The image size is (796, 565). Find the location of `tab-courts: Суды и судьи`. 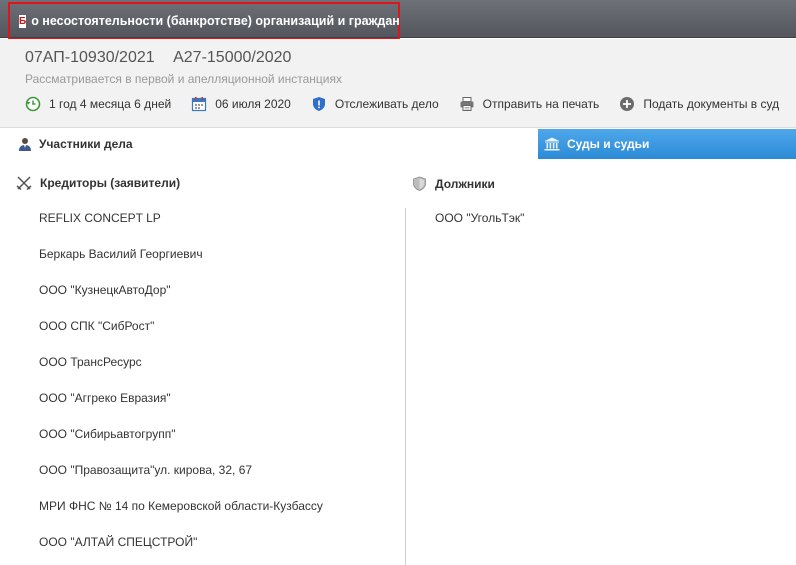

tab-courts: Суды и судьи is located at coordinates (667, 144).